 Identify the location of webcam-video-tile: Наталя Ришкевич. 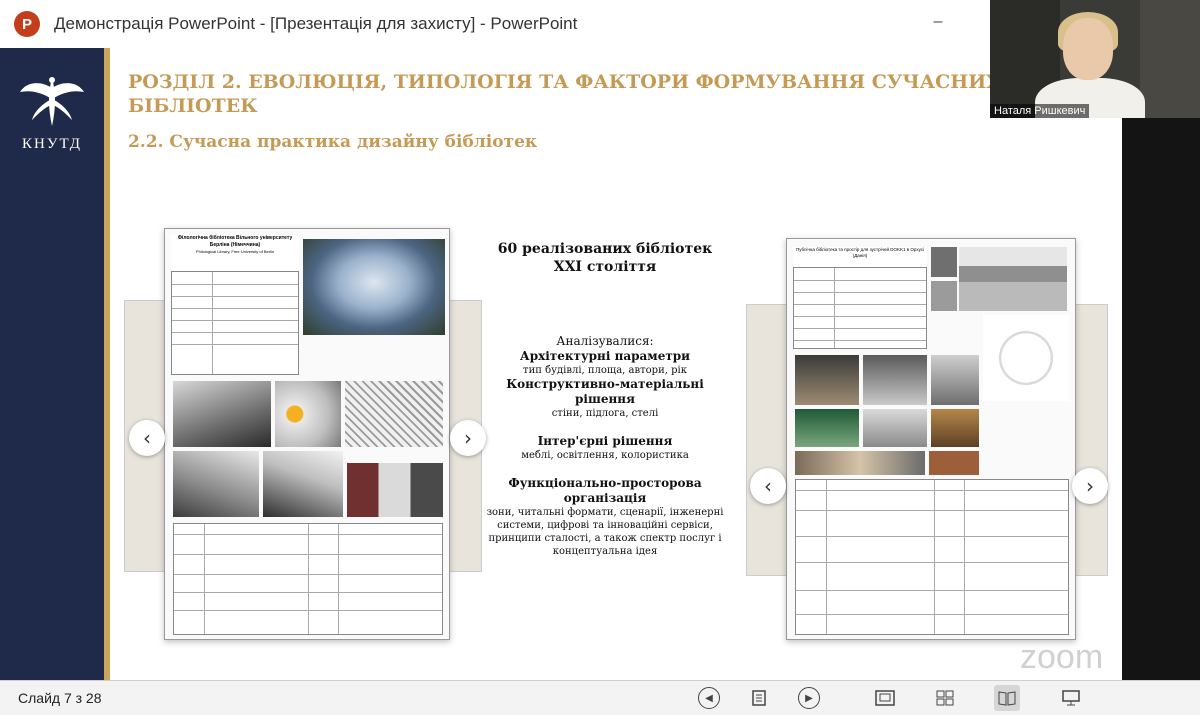
(1095, 59).